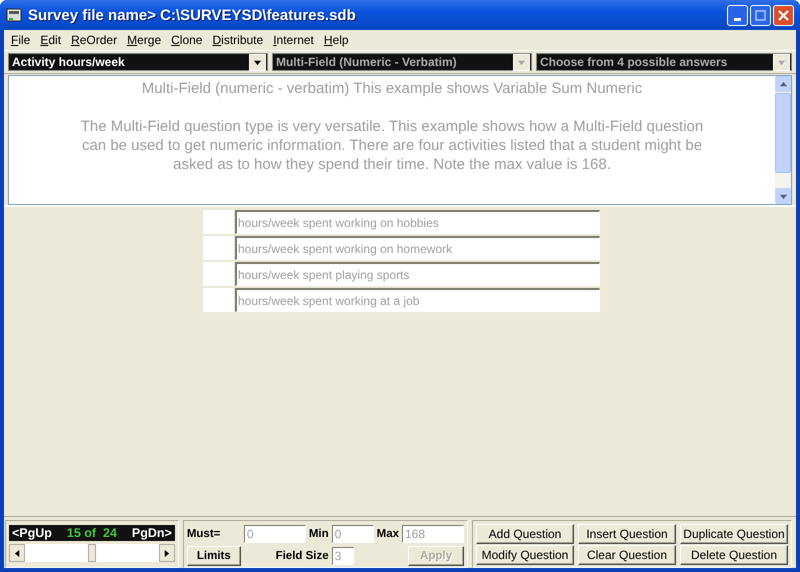 The image size is (800, 572). I want to click on close-button, so click(783, 15).